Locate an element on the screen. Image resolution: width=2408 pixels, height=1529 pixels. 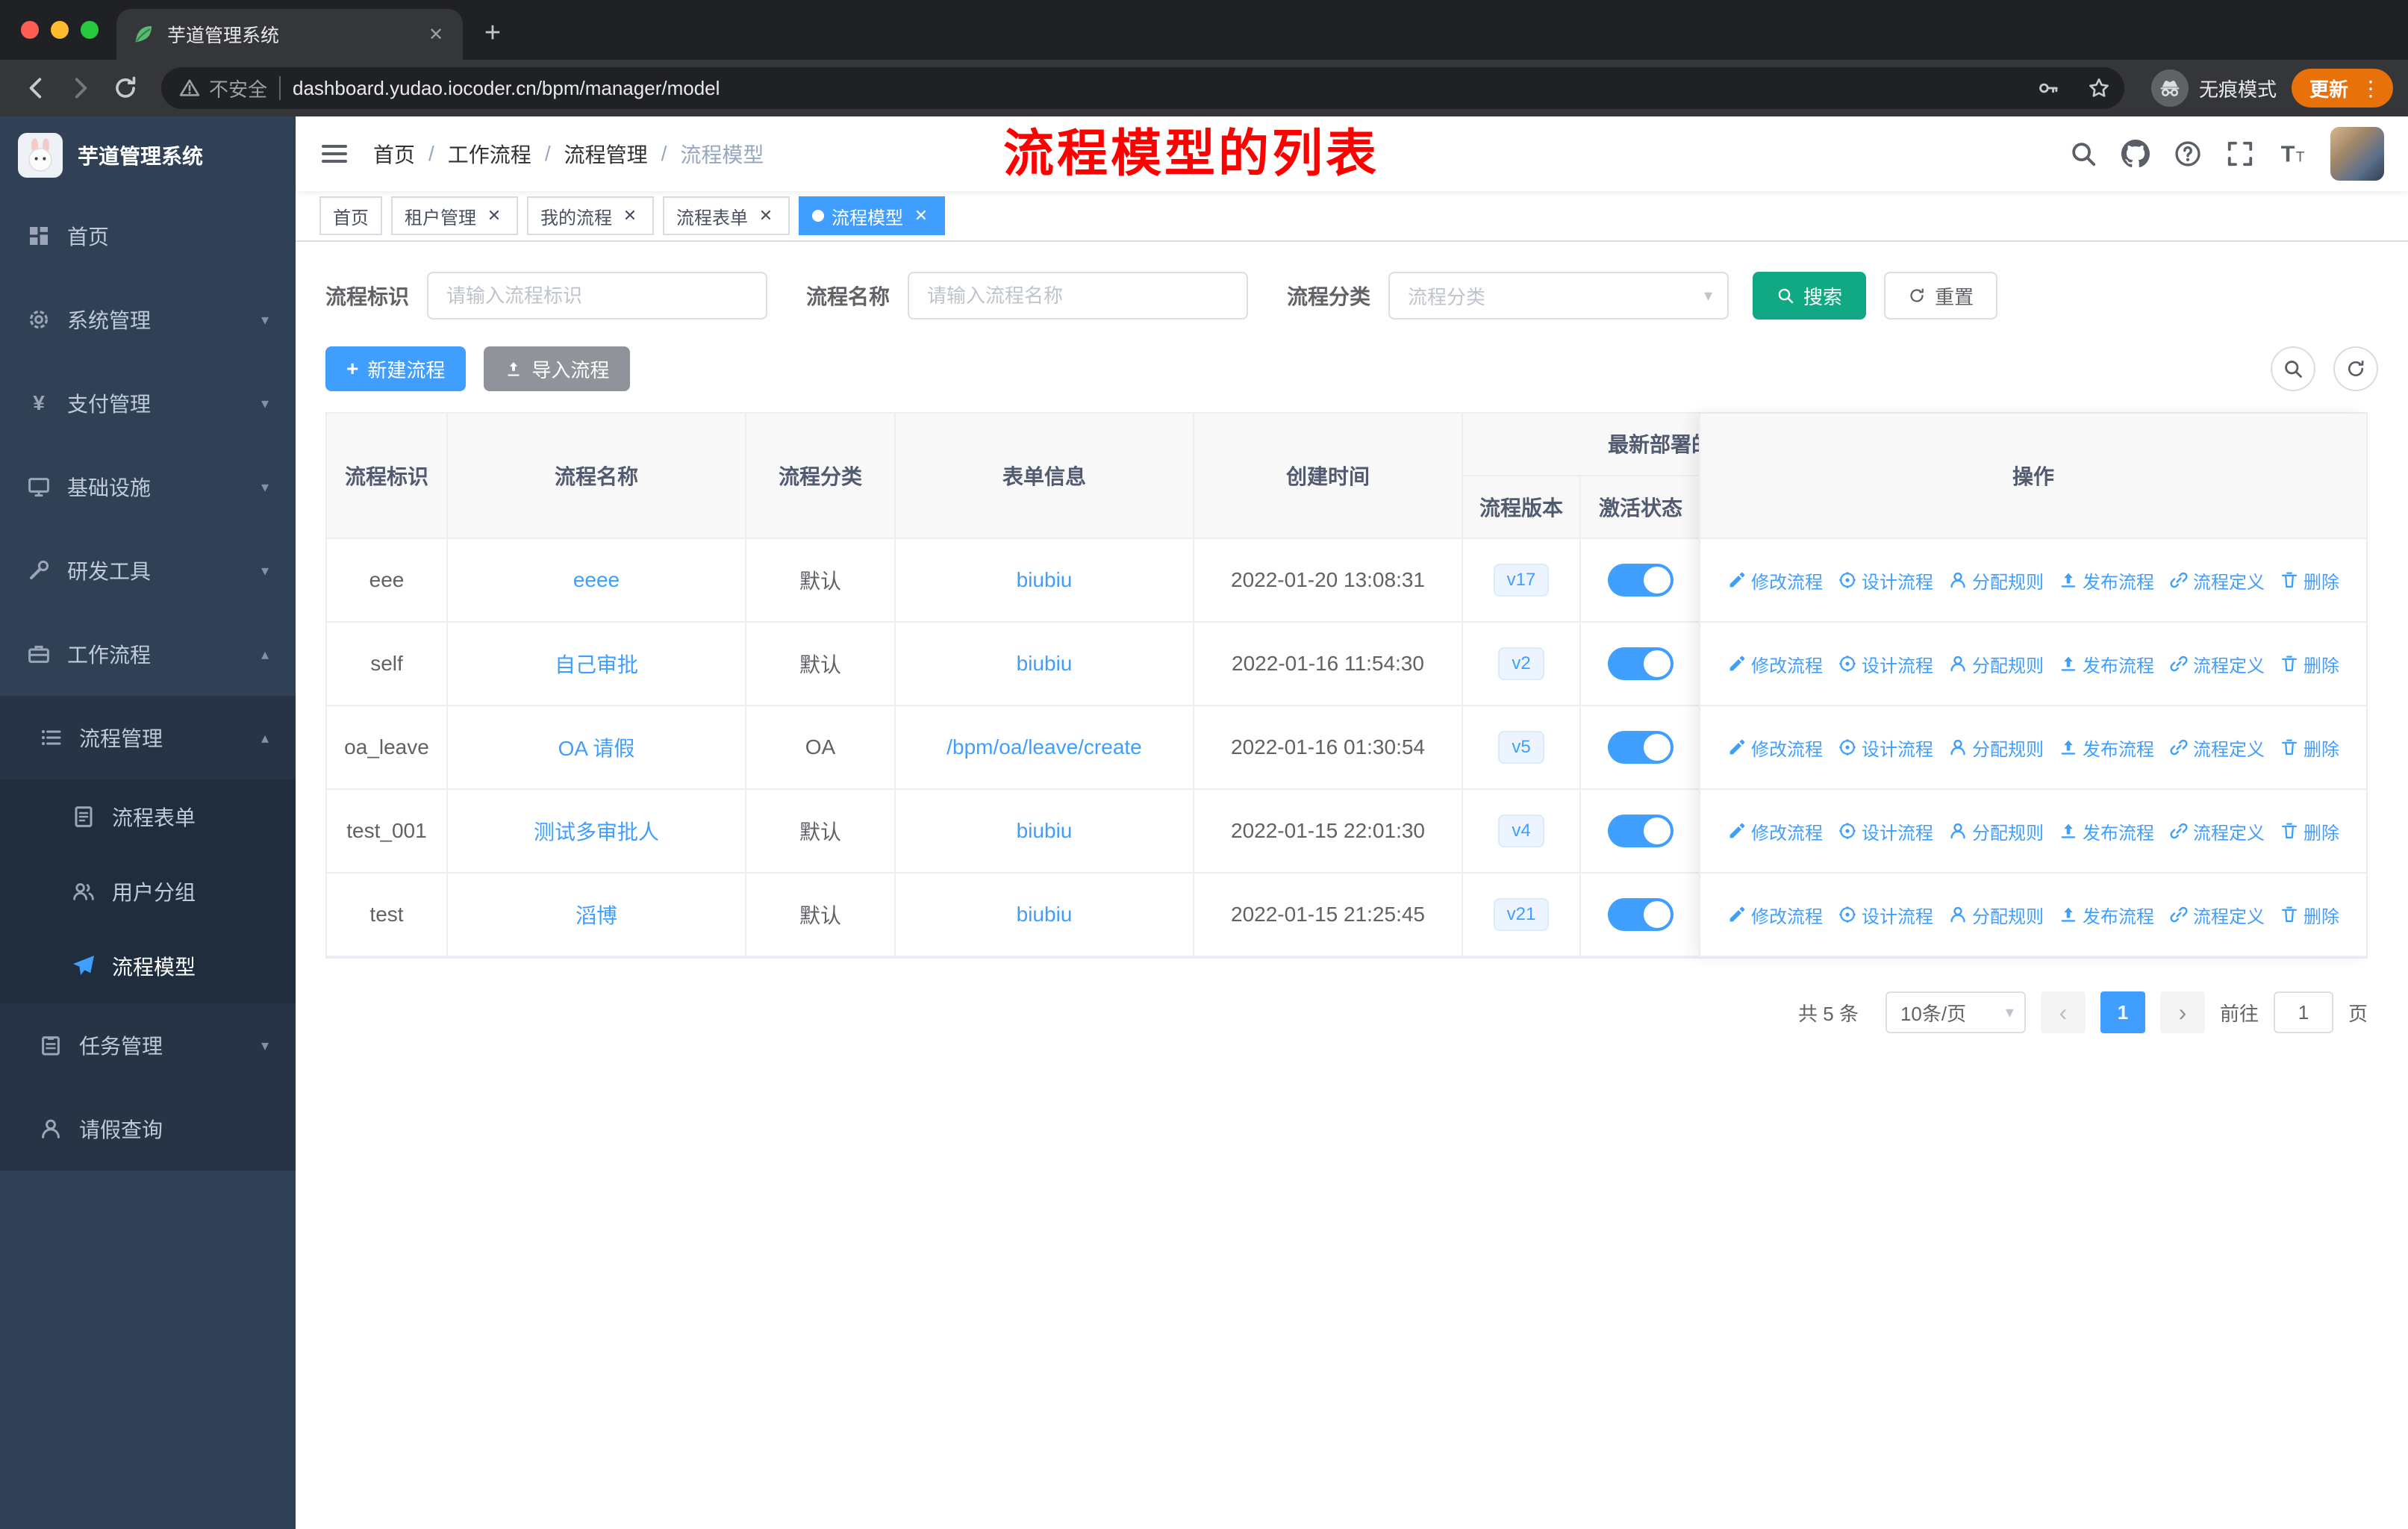
browser-tab: 芋道管理系统 ✕ is located at coordinates (289, 34).